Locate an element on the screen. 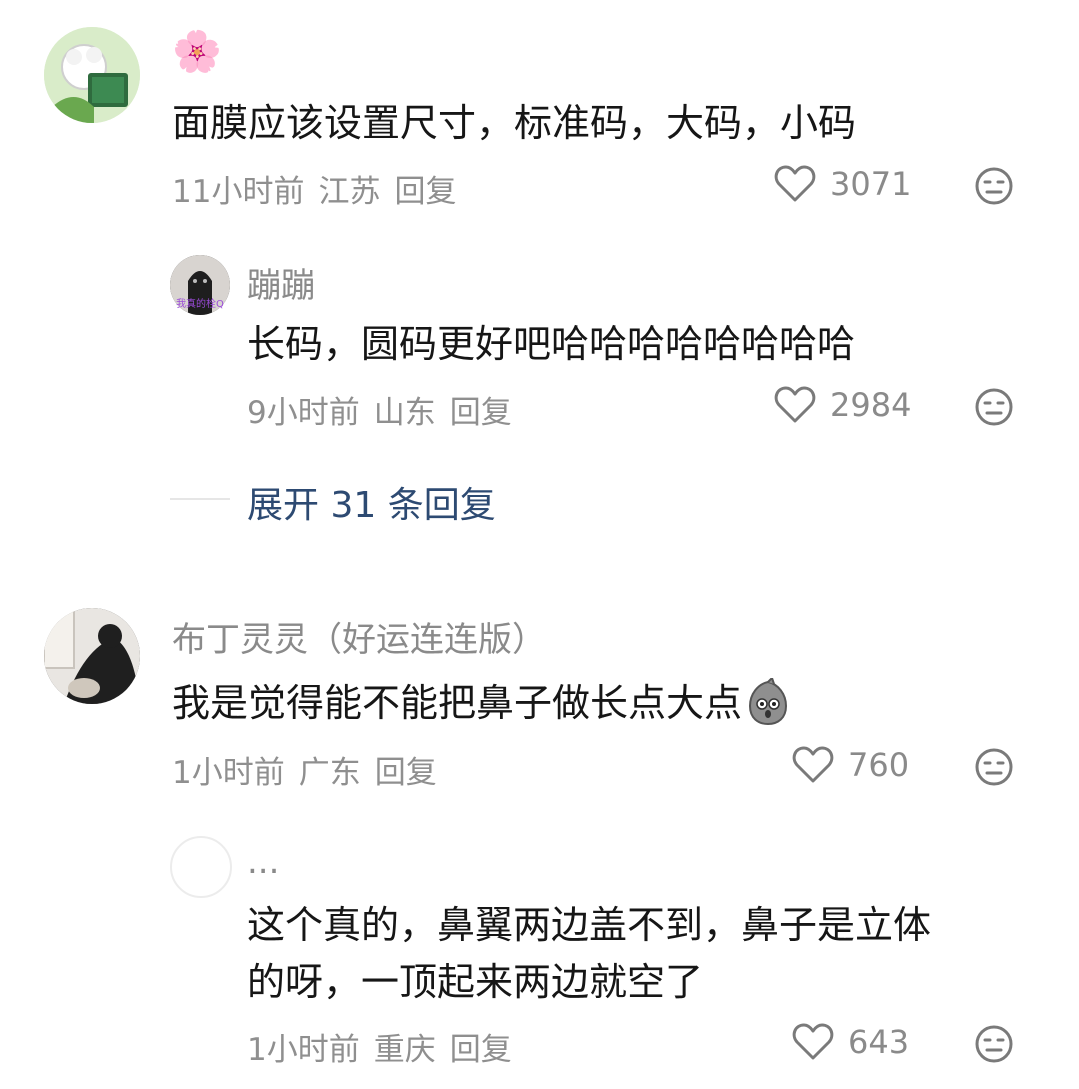 This screenshot has width=1079, height=1089. divider is located at coordinates (200, 499).